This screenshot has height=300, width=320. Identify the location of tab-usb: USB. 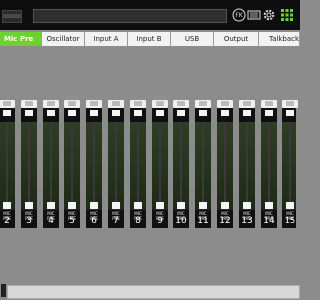
(192, 39).